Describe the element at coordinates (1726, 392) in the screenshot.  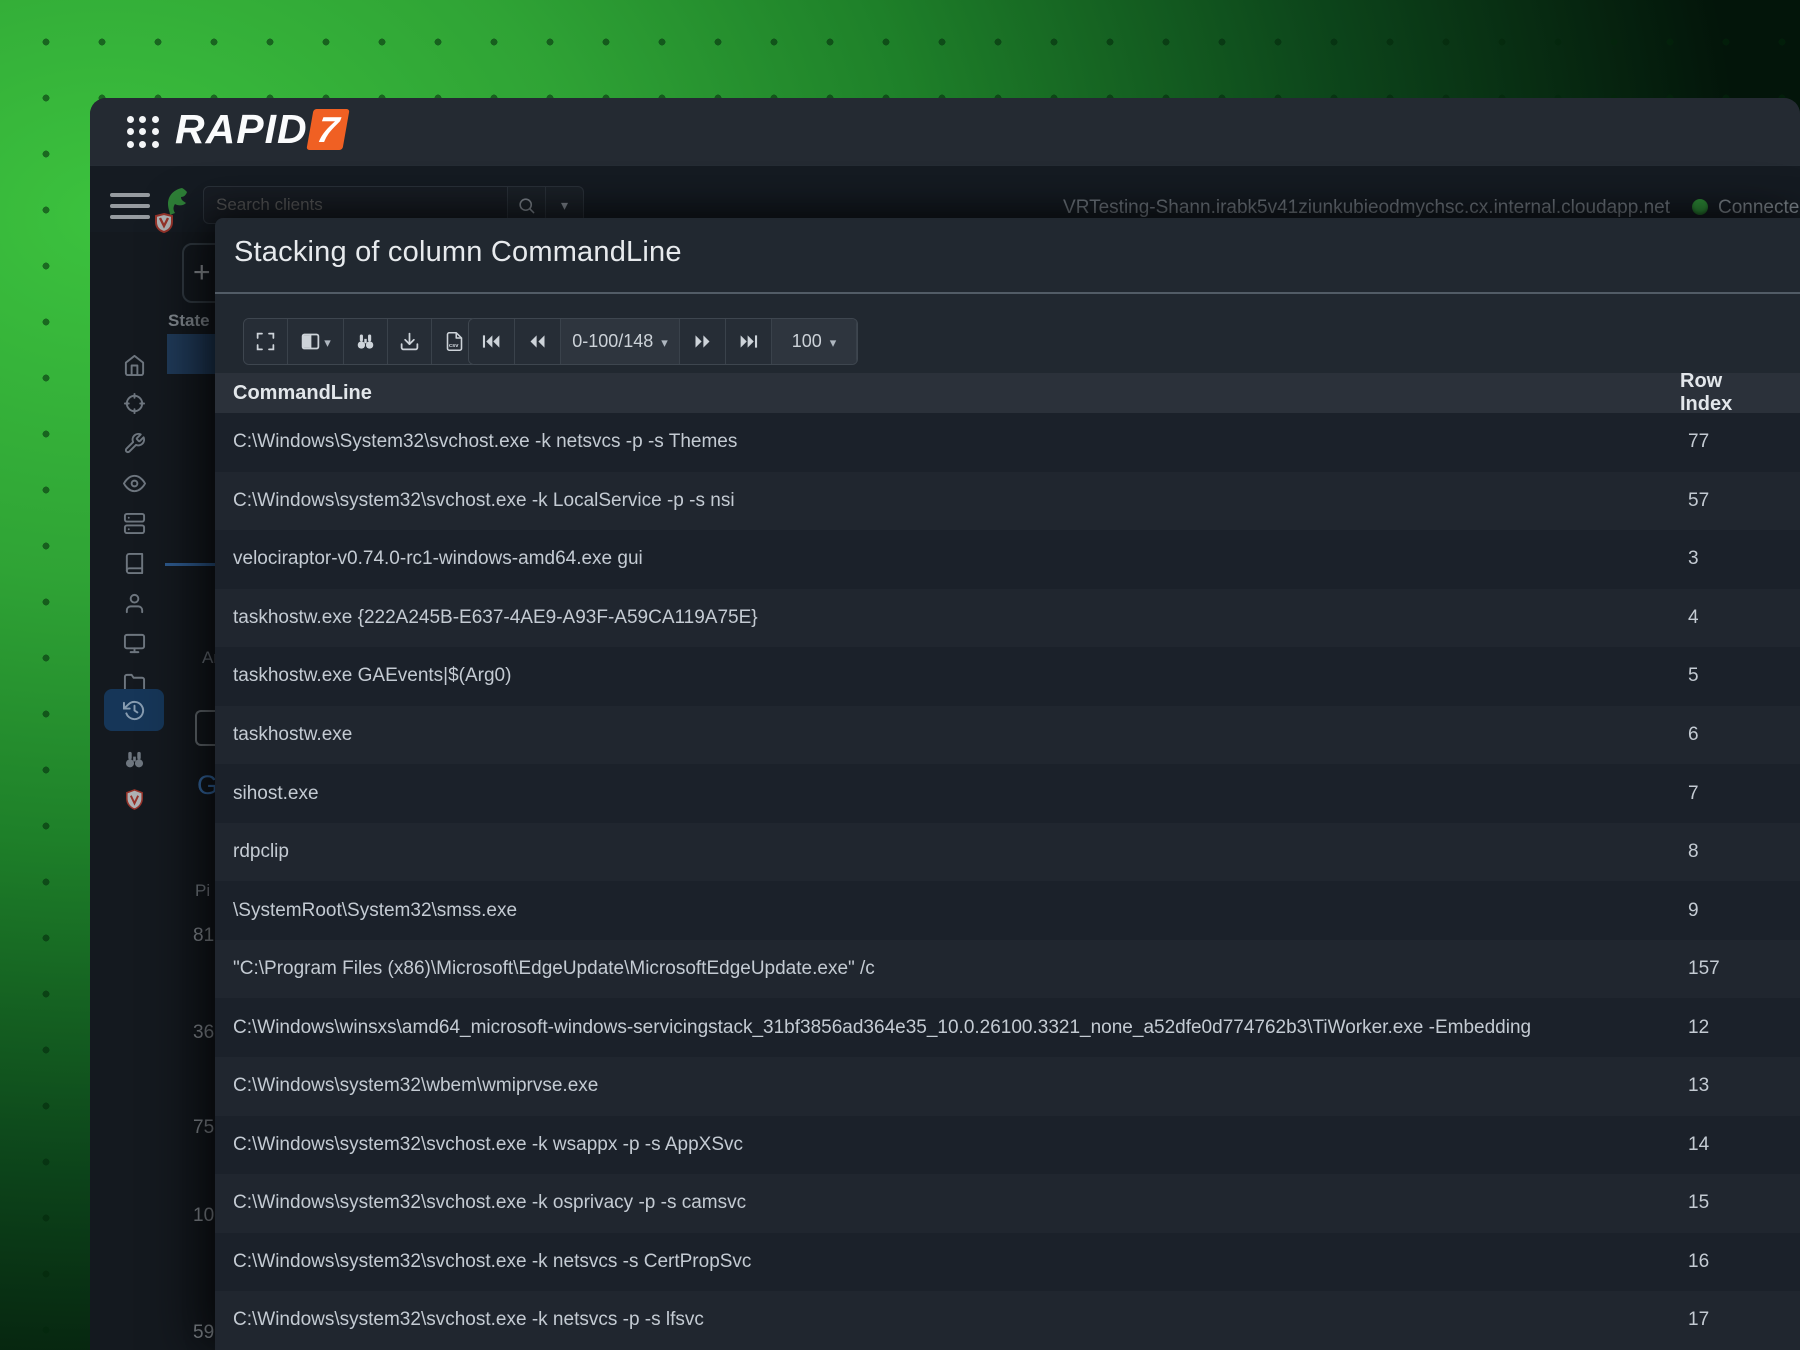
I see `row-index-column-header: Row Index` at that location.